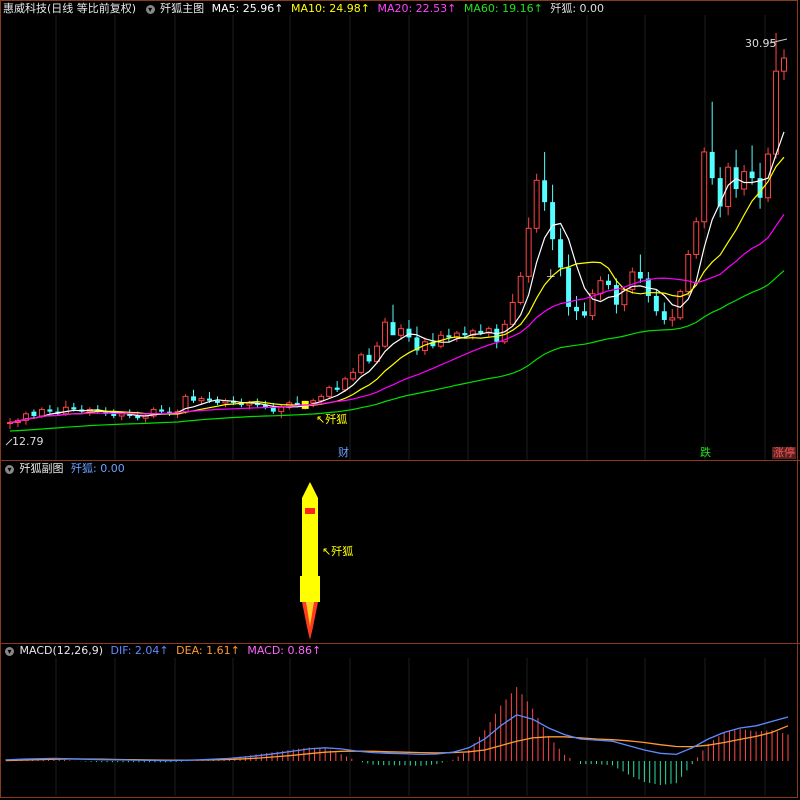 The width and height of the screenshot is (800, 800). Describe the element at coordinates (400, 460) in the screenshot. I see `panel-divider` at that location.